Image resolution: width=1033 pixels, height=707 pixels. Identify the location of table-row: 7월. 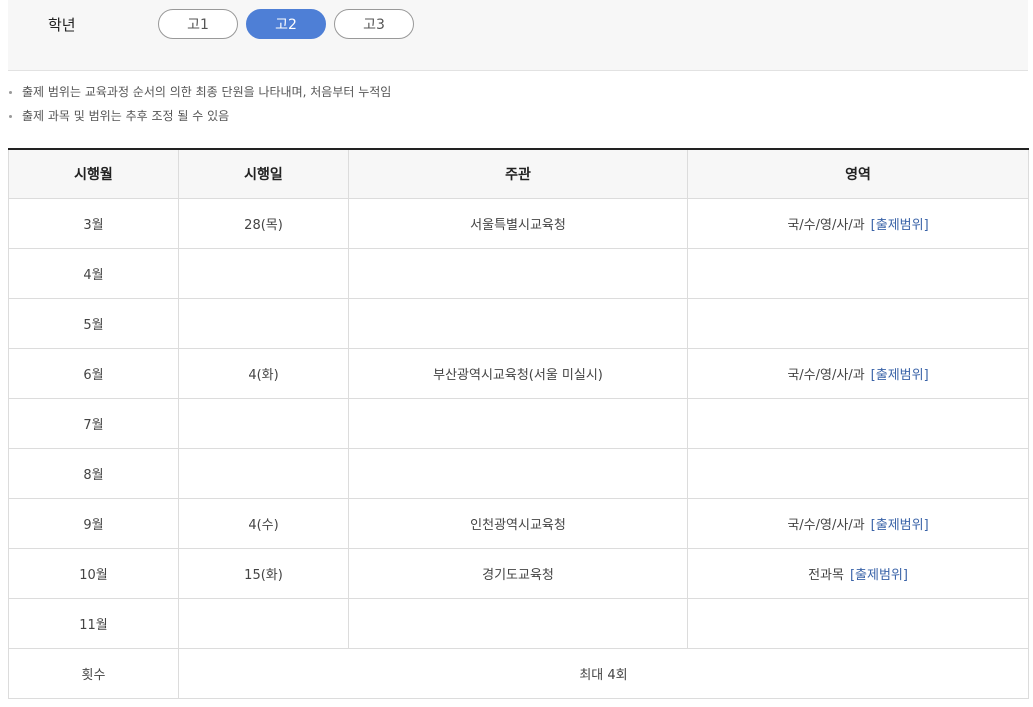
(518, 423).